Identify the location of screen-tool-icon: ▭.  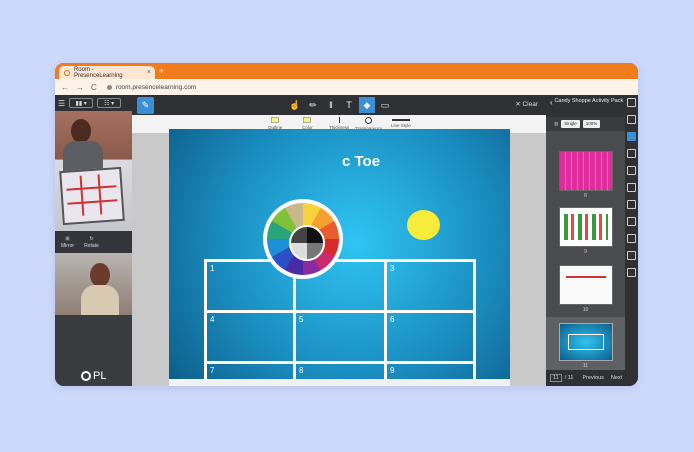
(385, 105).